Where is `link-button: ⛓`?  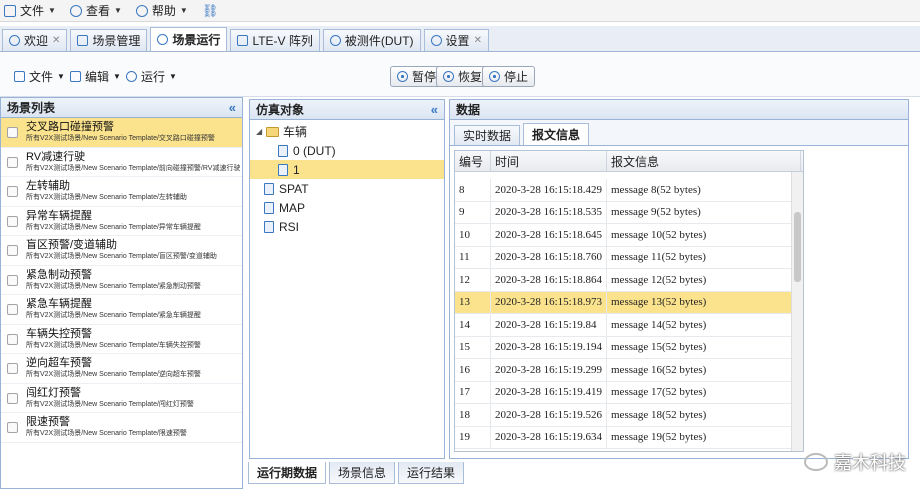
link-button: ⛓ is located at coordinates (210, 11).